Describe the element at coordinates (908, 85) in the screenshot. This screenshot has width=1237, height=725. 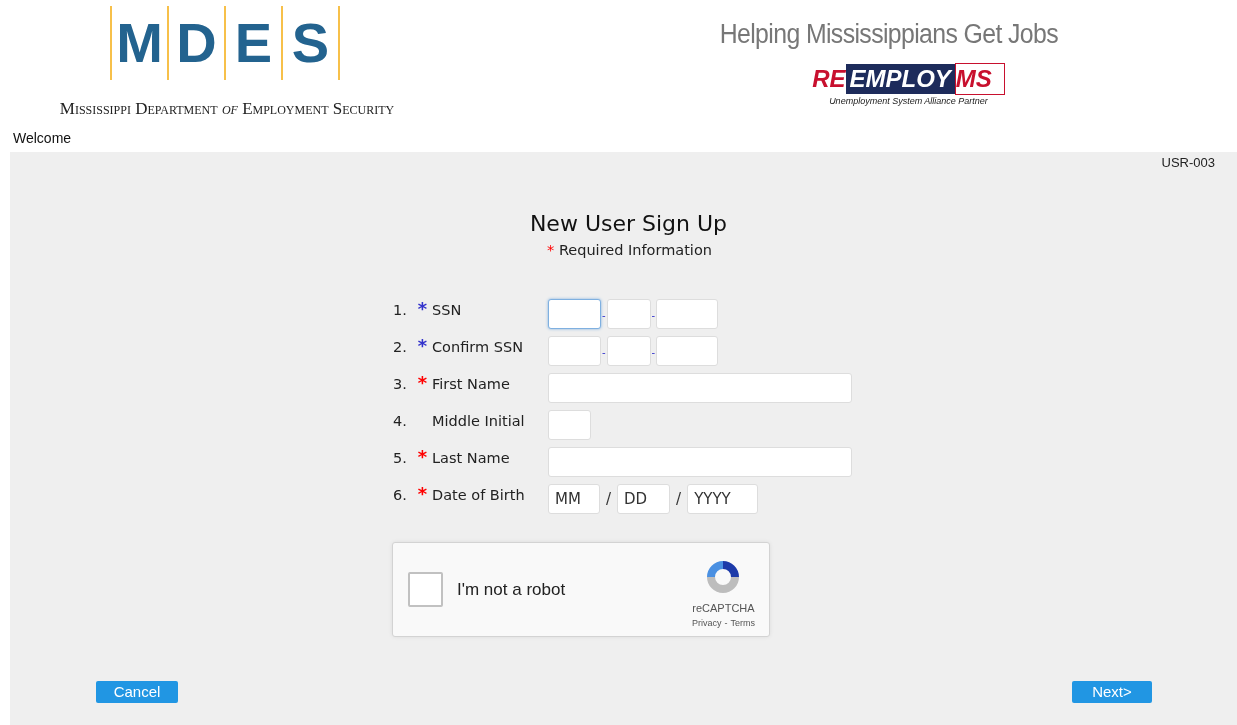
I see `partner-logo: RE EMPLOY MS Unemployment System Alliance Partner` at that location.